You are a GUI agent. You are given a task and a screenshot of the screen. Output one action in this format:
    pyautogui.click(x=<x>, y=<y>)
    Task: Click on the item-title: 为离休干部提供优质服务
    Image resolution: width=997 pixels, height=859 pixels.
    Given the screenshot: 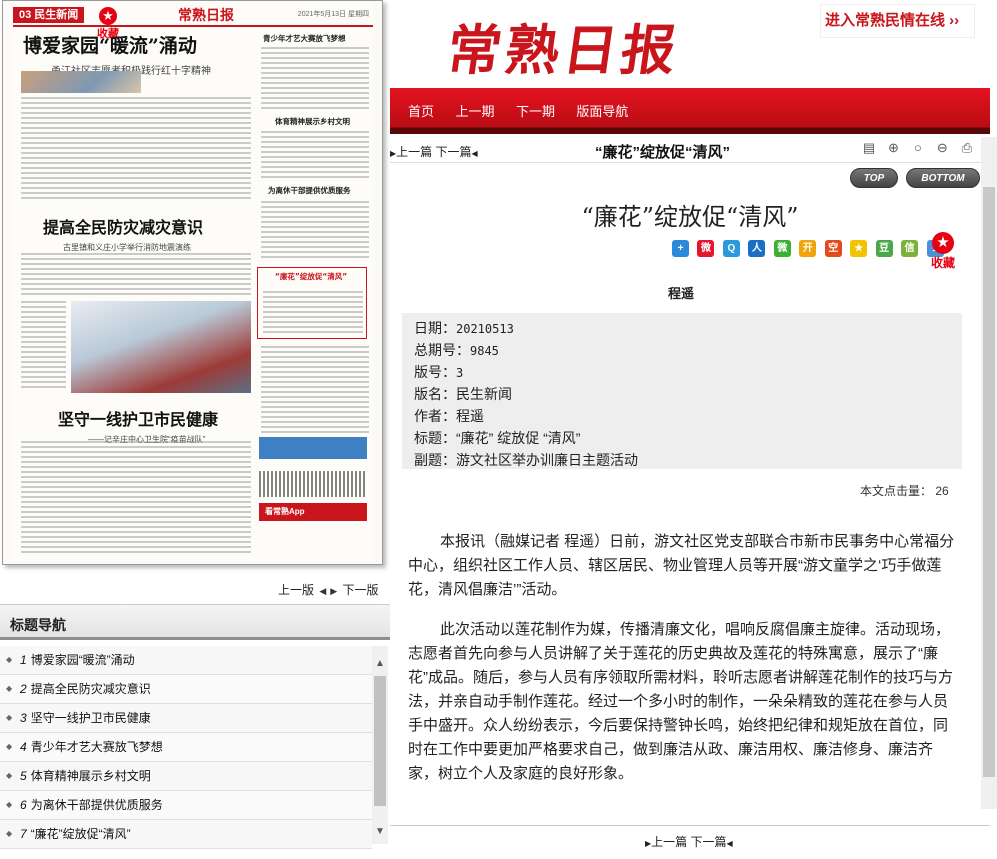 What is the action you would take?
    pyautogui.click(x=96, y=805)
    